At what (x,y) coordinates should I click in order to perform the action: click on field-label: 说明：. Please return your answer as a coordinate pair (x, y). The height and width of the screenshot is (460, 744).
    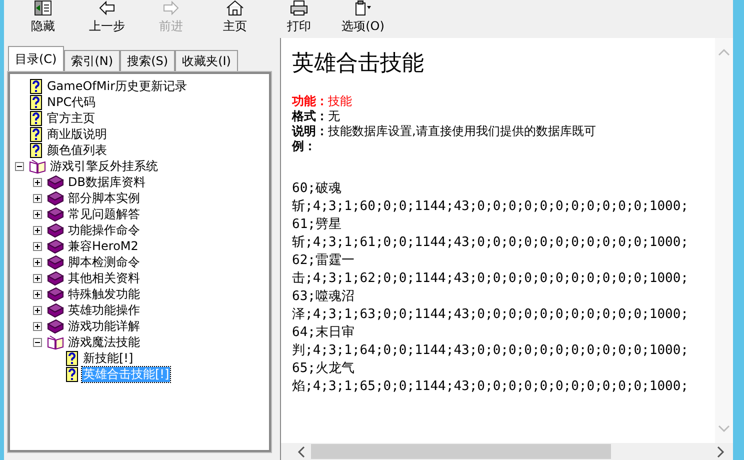
    Looking at the image, I should click on (310, 131).